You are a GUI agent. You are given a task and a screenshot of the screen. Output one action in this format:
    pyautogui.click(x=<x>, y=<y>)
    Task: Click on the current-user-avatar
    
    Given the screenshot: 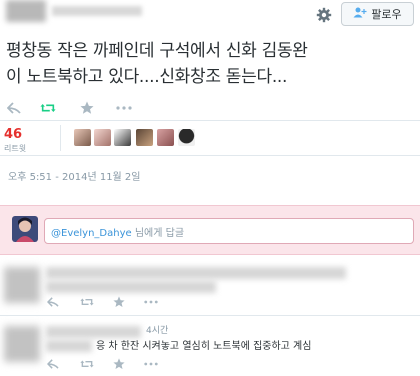 What is the action you would take?
    pyautogui.click(x=25, y=229)
    